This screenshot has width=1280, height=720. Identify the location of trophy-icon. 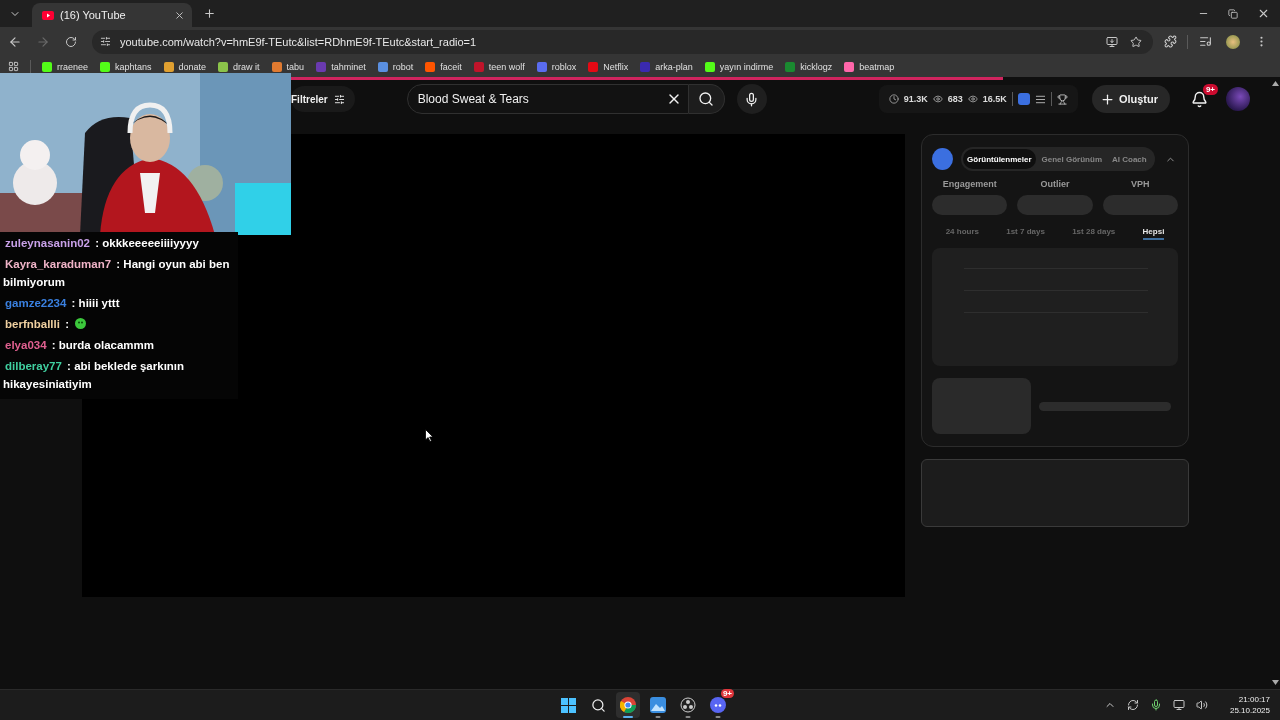
(1062, 99).